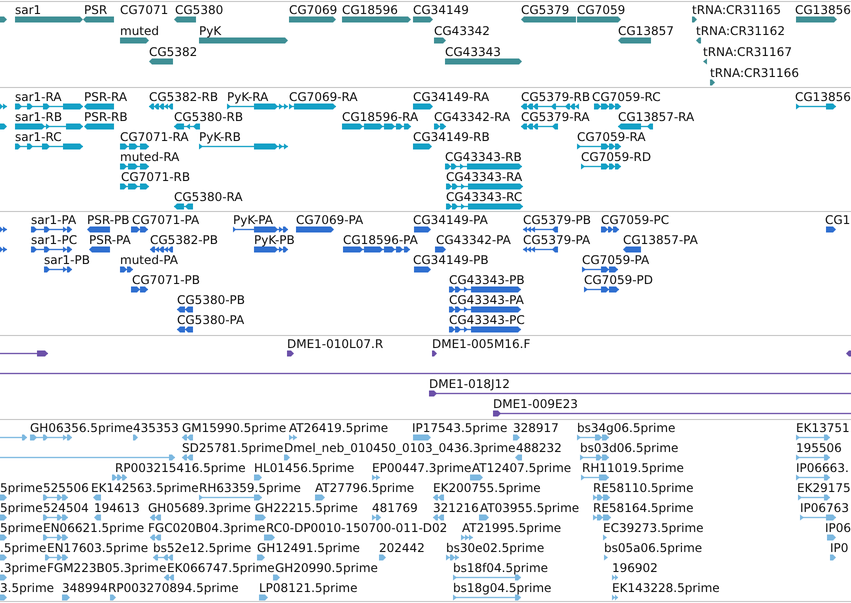  What do you see at coordinates (166, 280) in the screenshot?
I see `feature-label: CG7071-PB` at bounding box center [166, 280].